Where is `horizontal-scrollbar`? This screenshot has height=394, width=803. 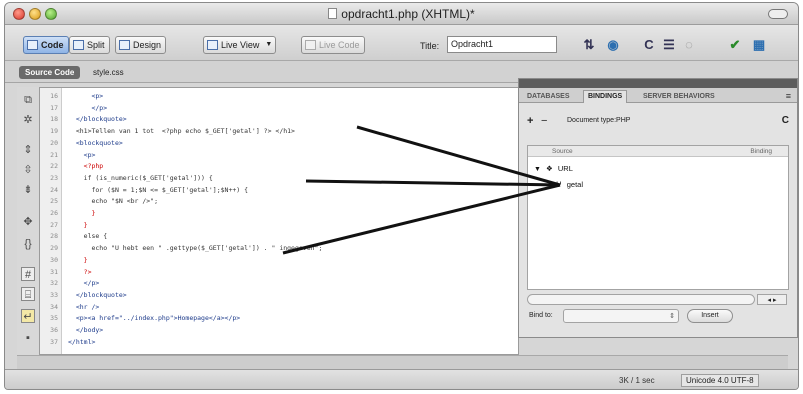
horizontal-scrollbar is located at coordinates (641, 299).